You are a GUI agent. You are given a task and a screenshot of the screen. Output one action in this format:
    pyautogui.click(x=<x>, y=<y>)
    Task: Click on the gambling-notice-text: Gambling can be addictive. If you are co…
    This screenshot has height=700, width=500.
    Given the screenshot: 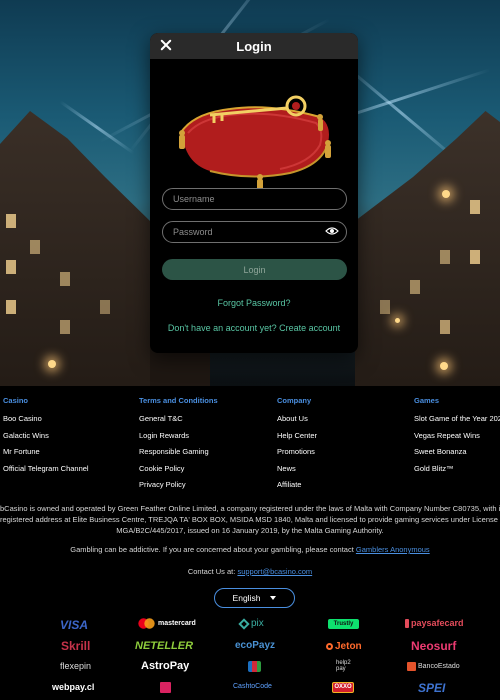 What is the action you would take?
    pyautogui.click(x=213, y=549)
    